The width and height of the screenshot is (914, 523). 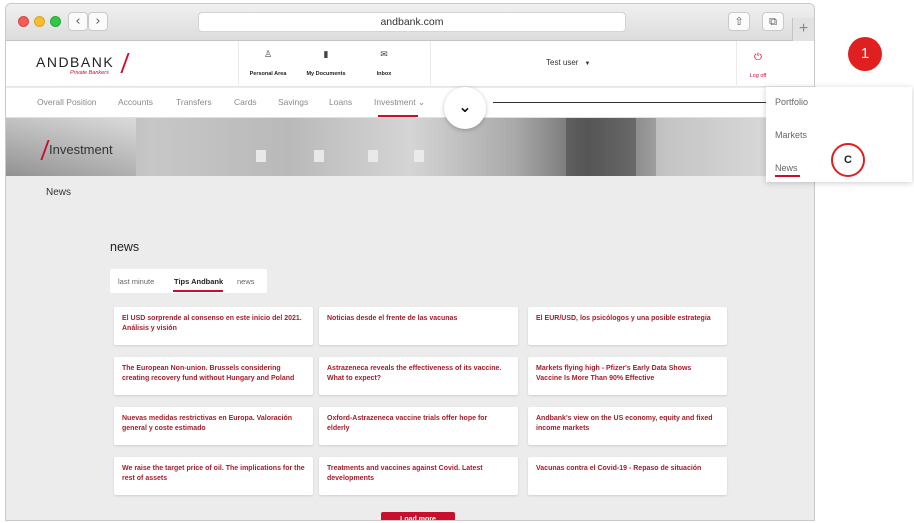 I want to click on back-icon: ‹, so click(x=78, y=21).